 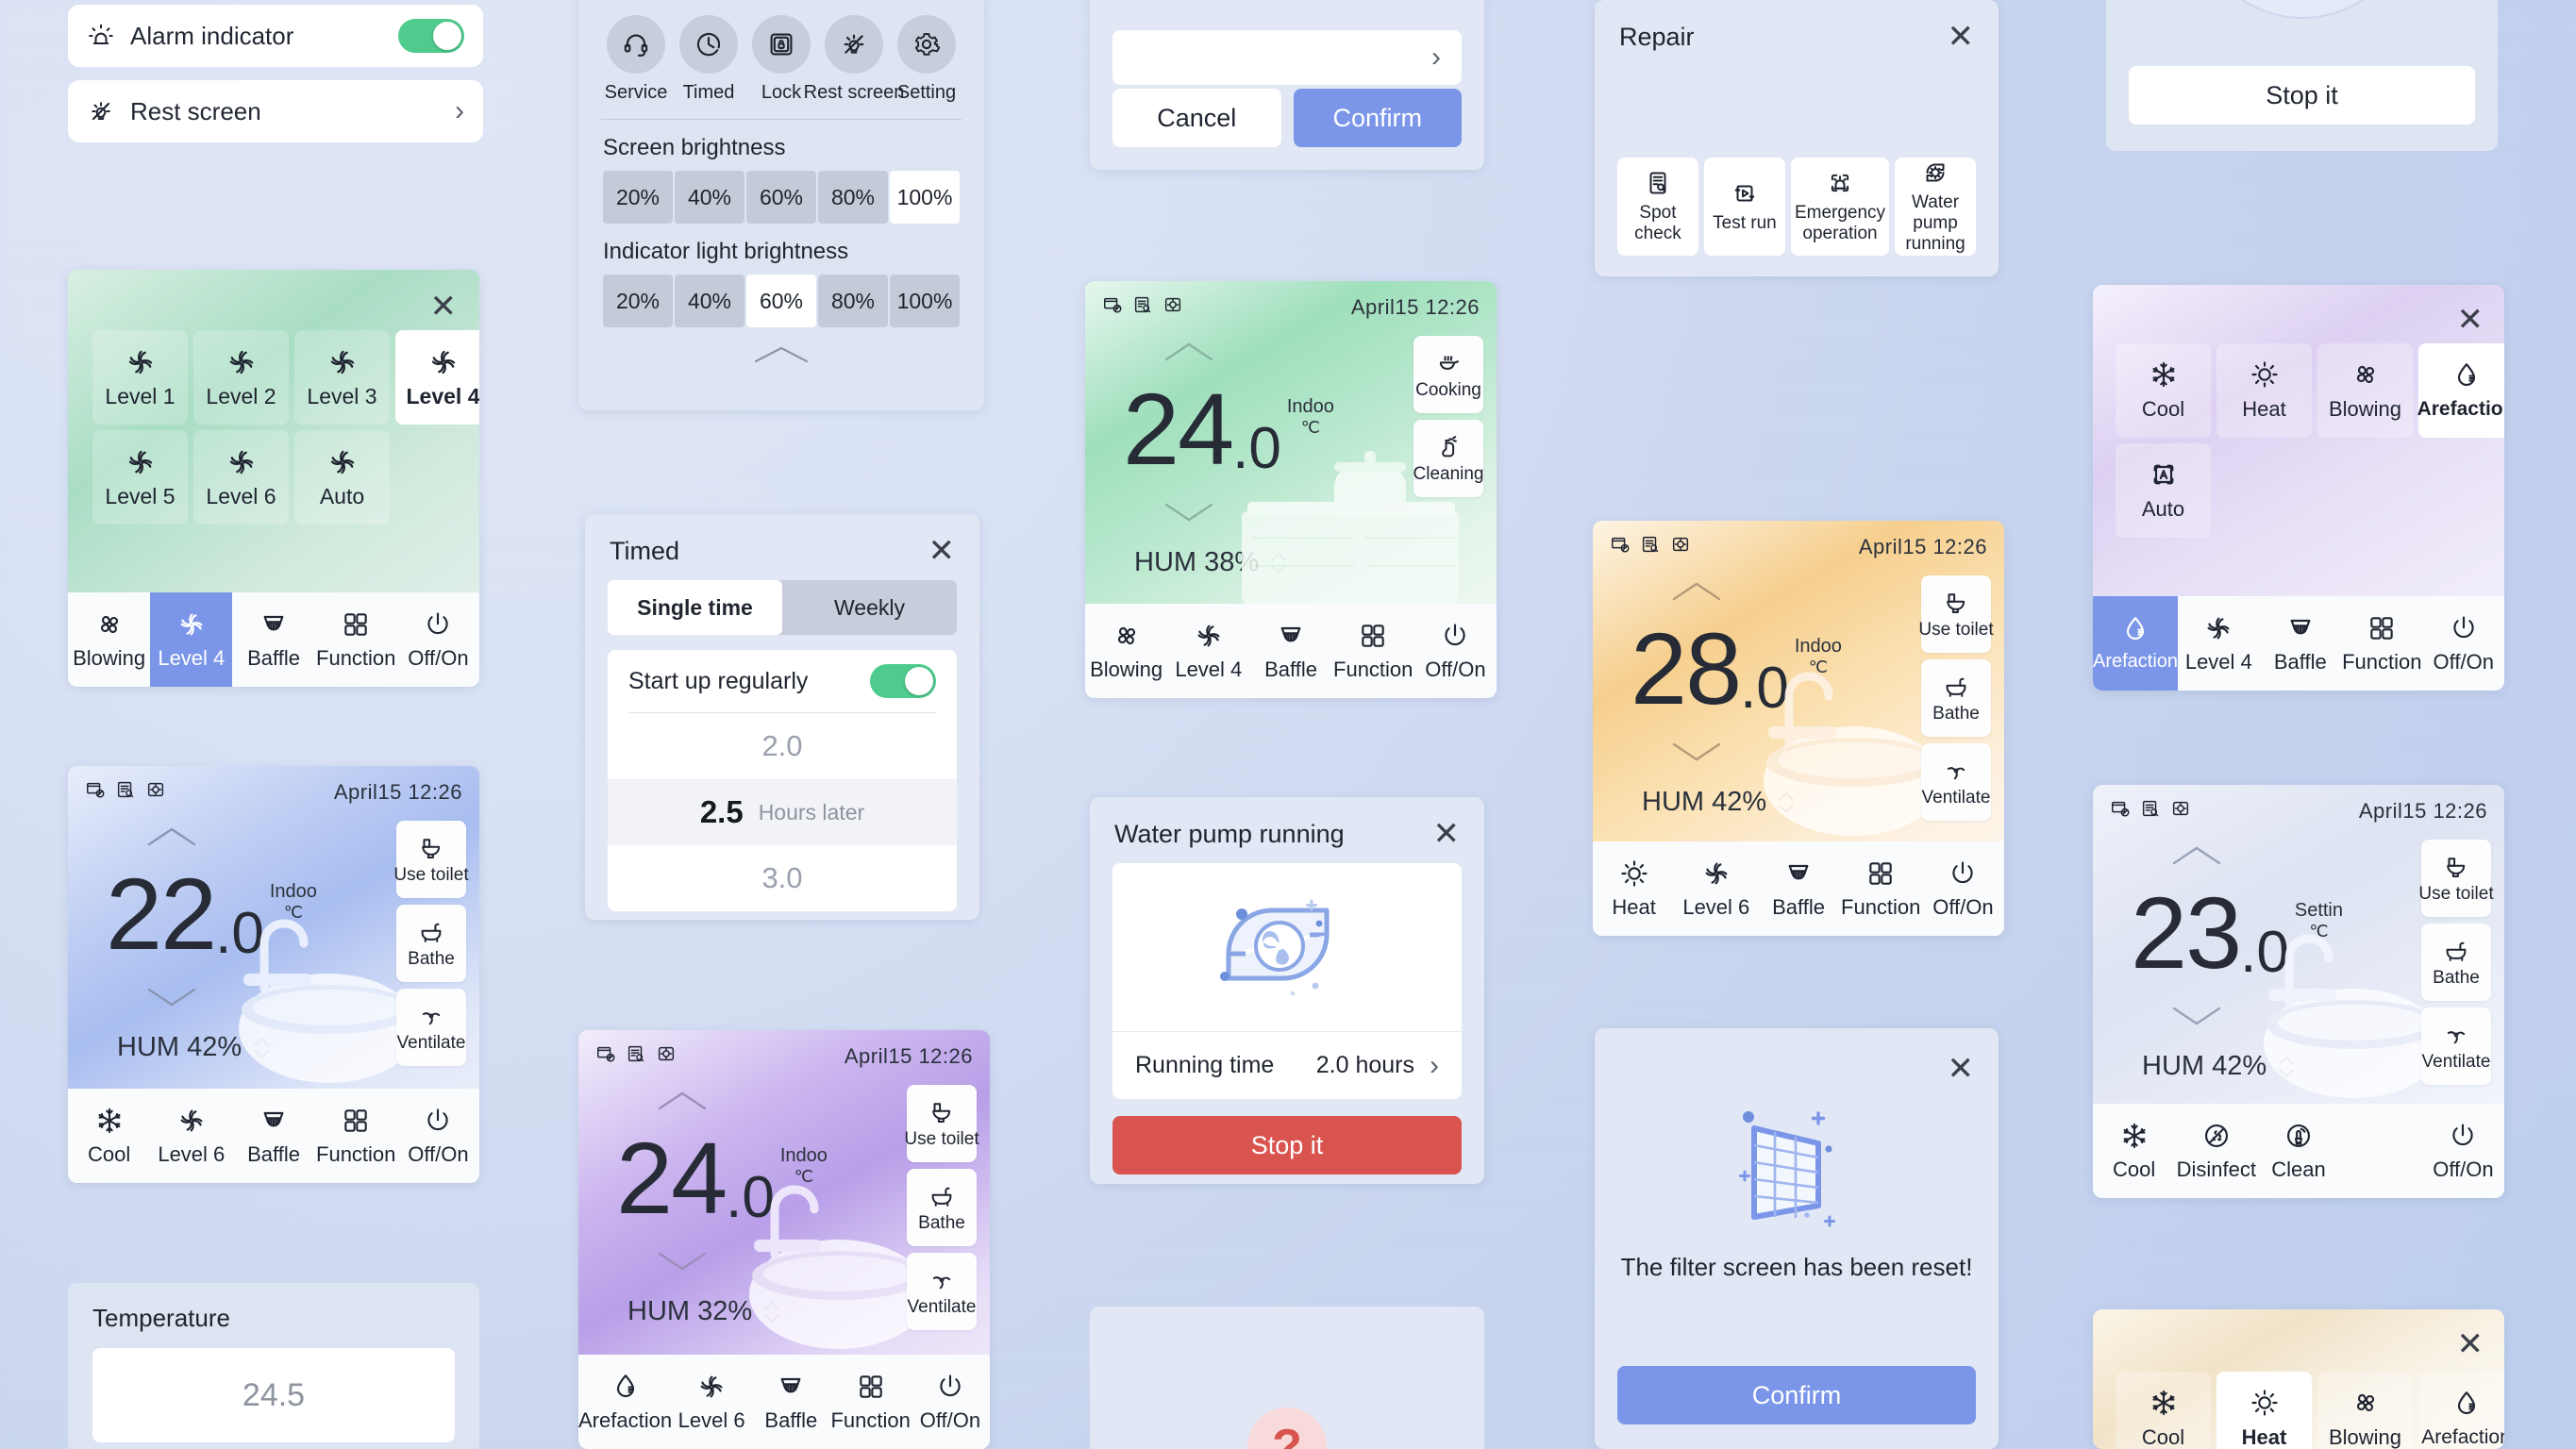 I want to click on rest-screen-action: Rest screen, so click(x=854, y=59).